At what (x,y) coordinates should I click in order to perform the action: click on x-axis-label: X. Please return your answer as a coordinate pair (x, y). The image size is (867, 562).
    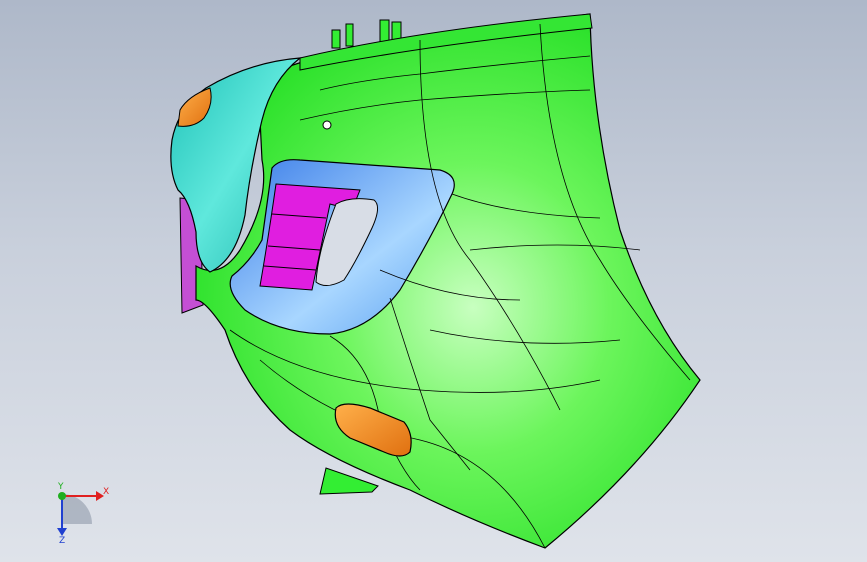
    Looking at the image, I should click on (106, 492).